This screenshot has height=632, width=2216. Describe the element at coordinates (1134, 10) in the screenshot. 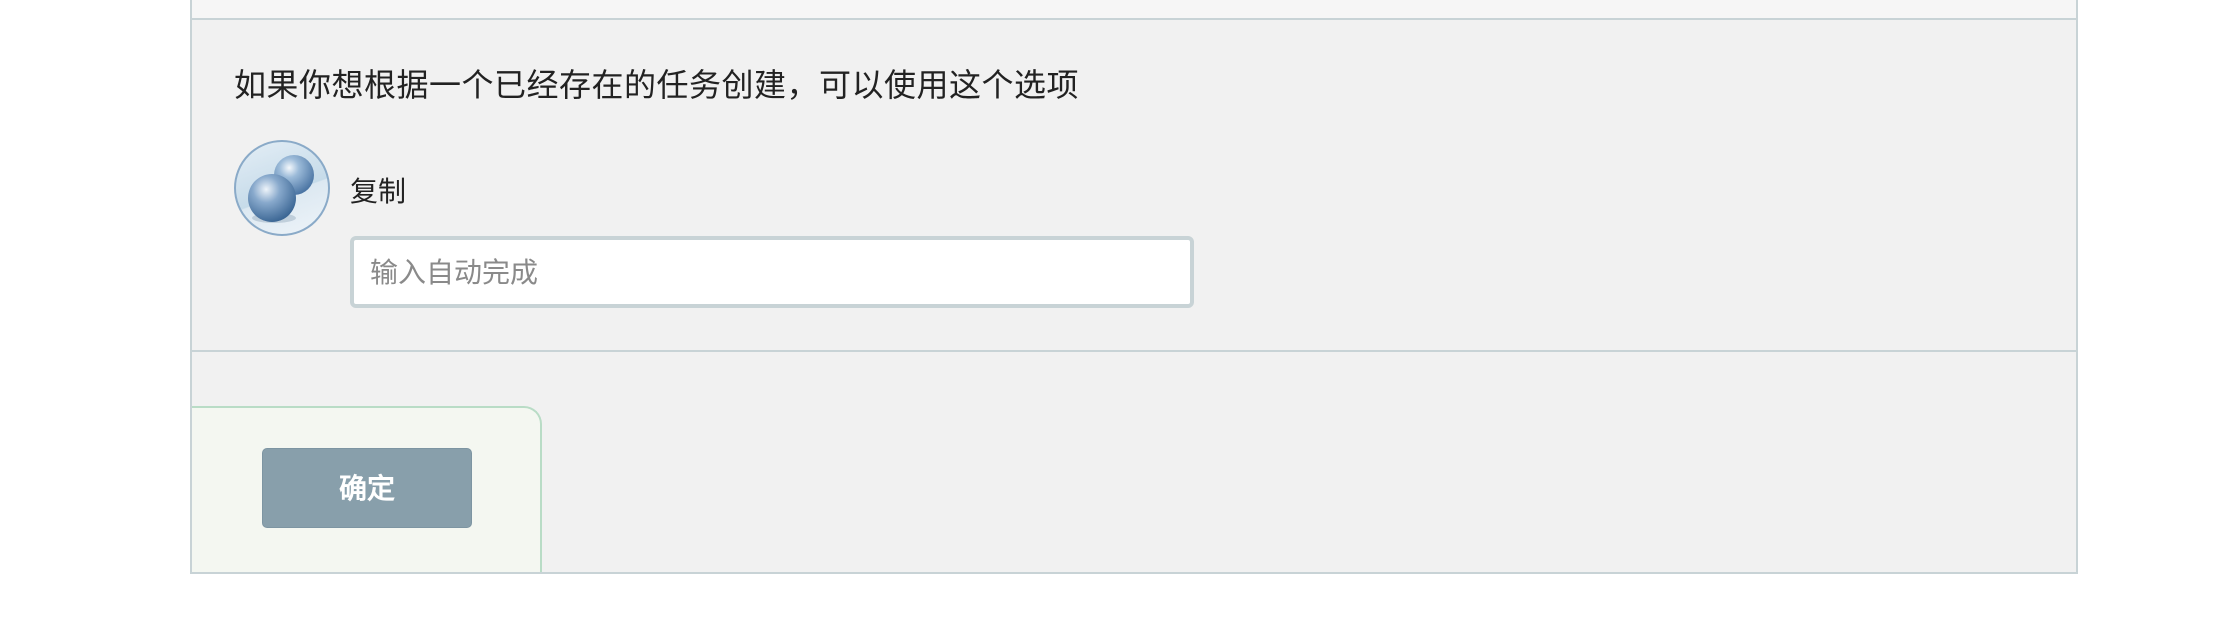

I see `previous-section-divider` at that location.